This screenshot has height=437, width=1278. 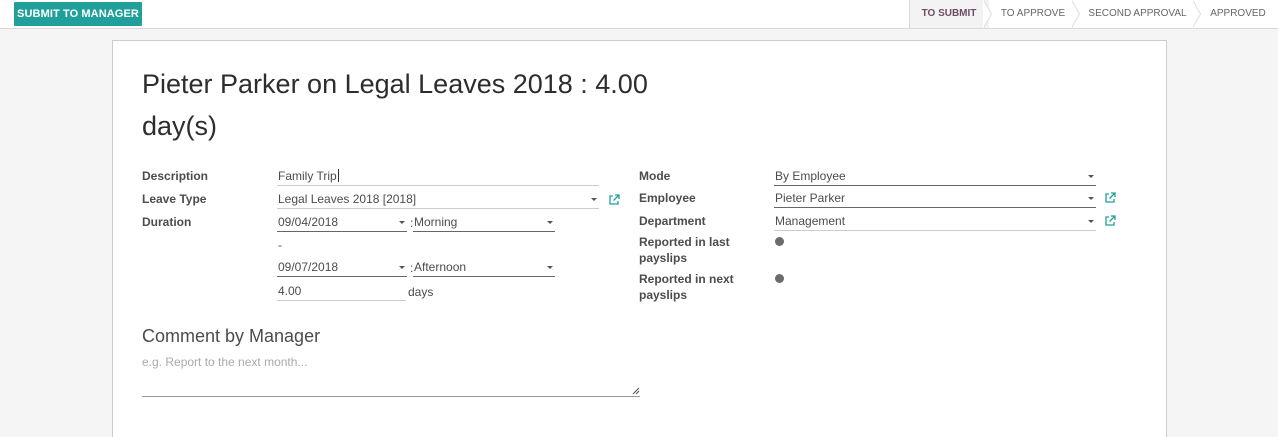 What do you see at coordinates (949, 14) in the screenshot?
I see `stage-to-submit: TO SUBMIT` at bounding box center [949, 14].